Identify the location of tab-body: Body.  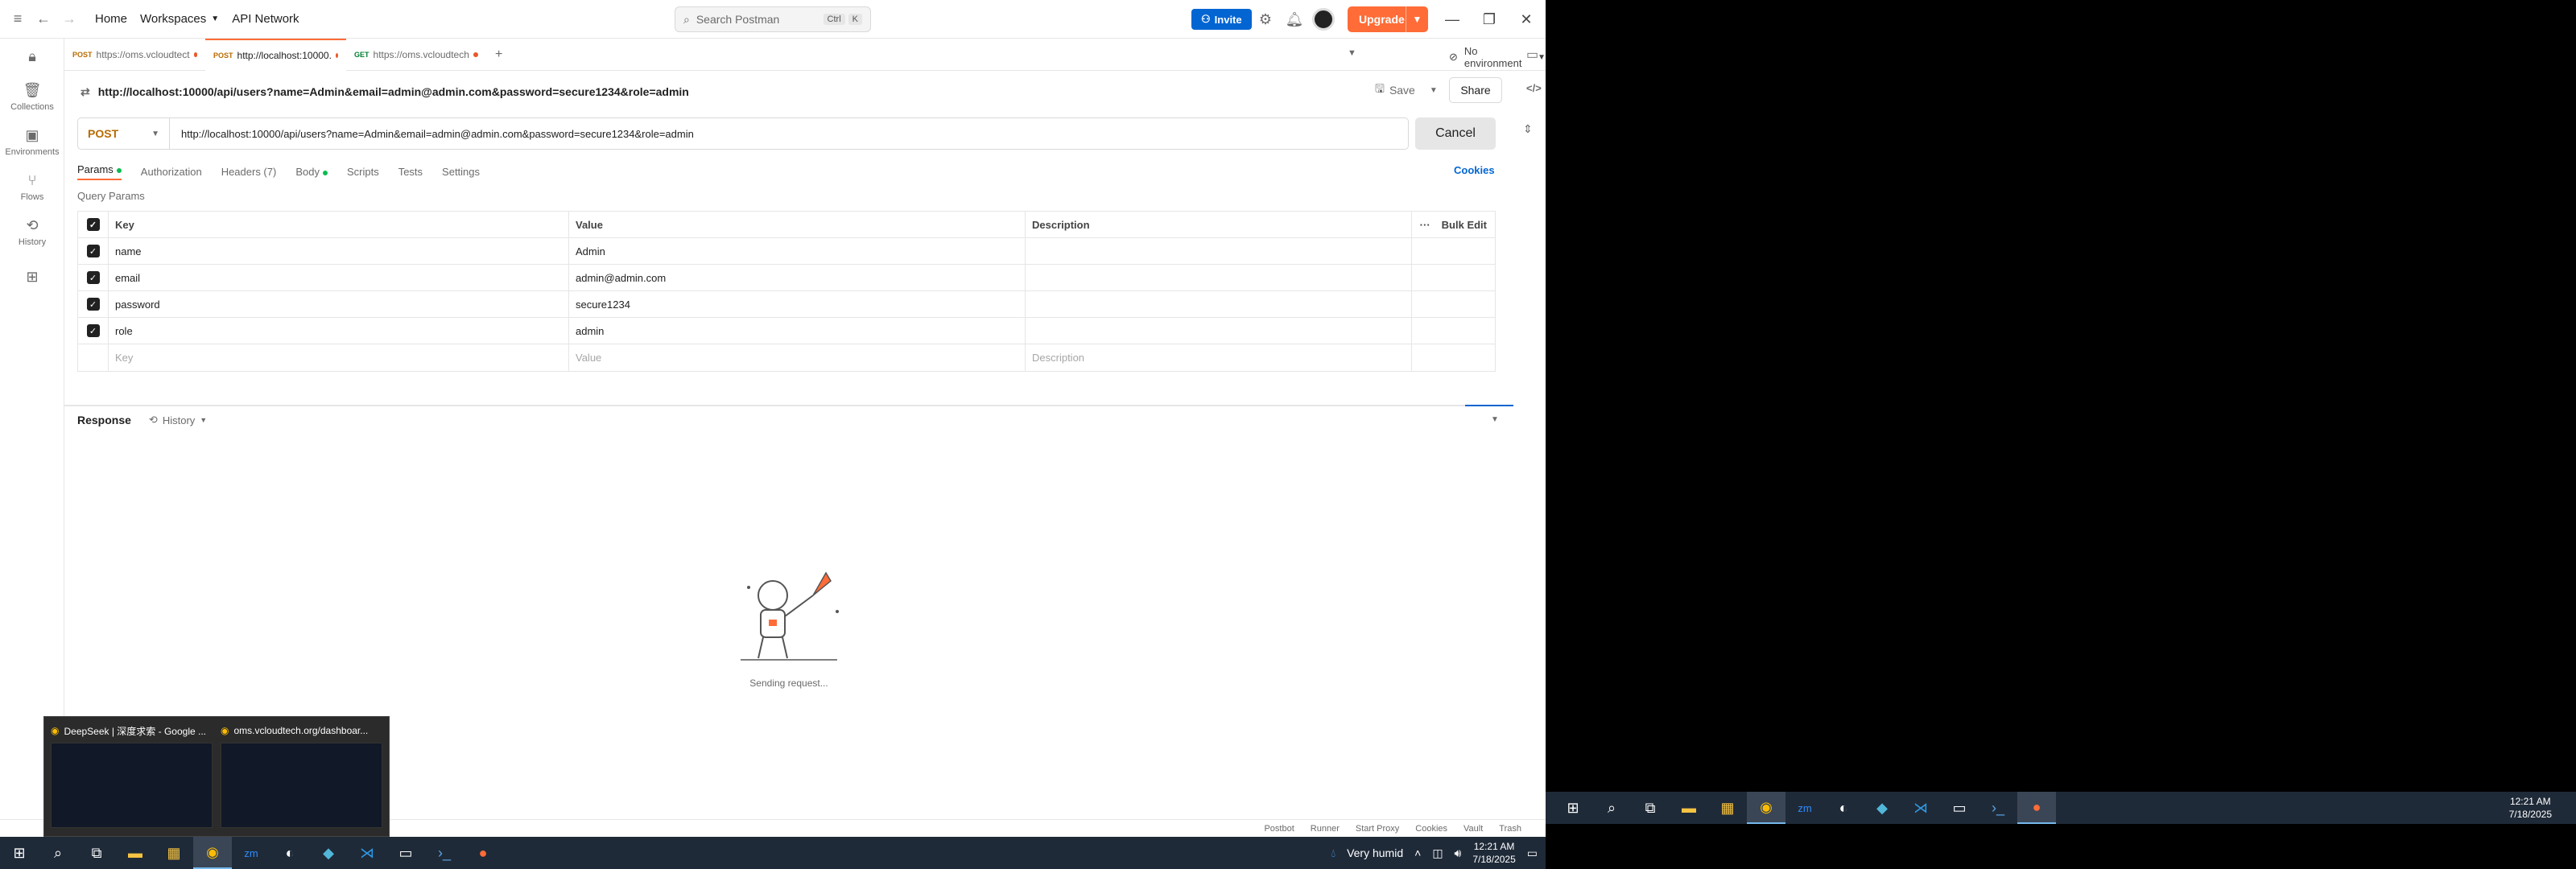
(311, 172).